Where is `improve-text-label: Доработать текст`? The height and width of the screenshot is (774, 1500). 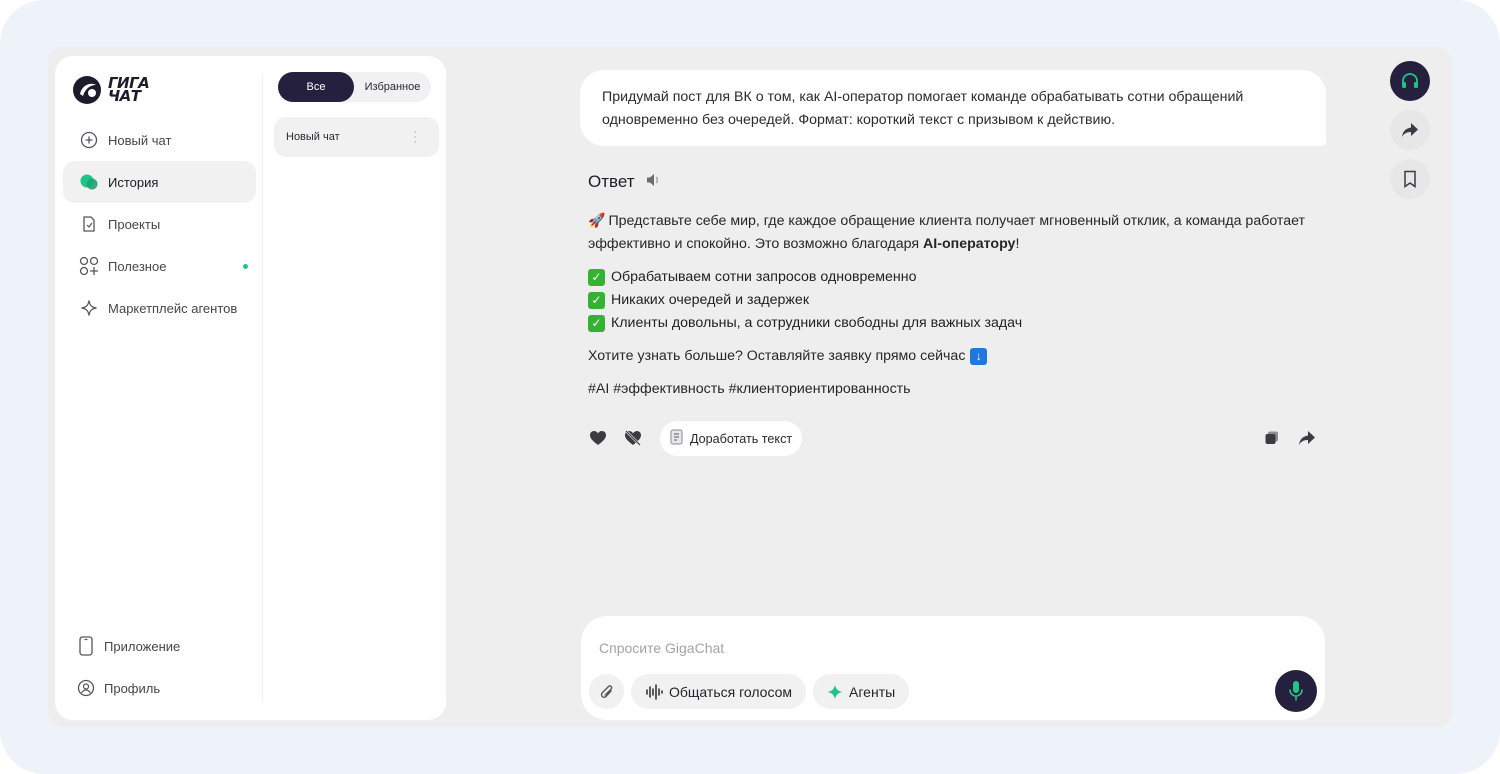 improve-text-label: Доработать текст is located at coordinates (741, 438).